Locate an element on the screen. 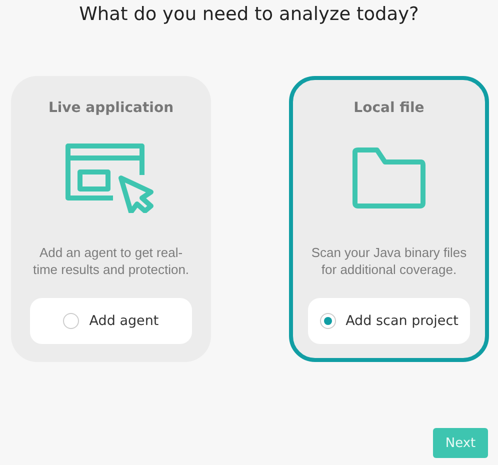  card-description: Scan your Java binary files for additional coverage. is located at coordinates (389, 261).